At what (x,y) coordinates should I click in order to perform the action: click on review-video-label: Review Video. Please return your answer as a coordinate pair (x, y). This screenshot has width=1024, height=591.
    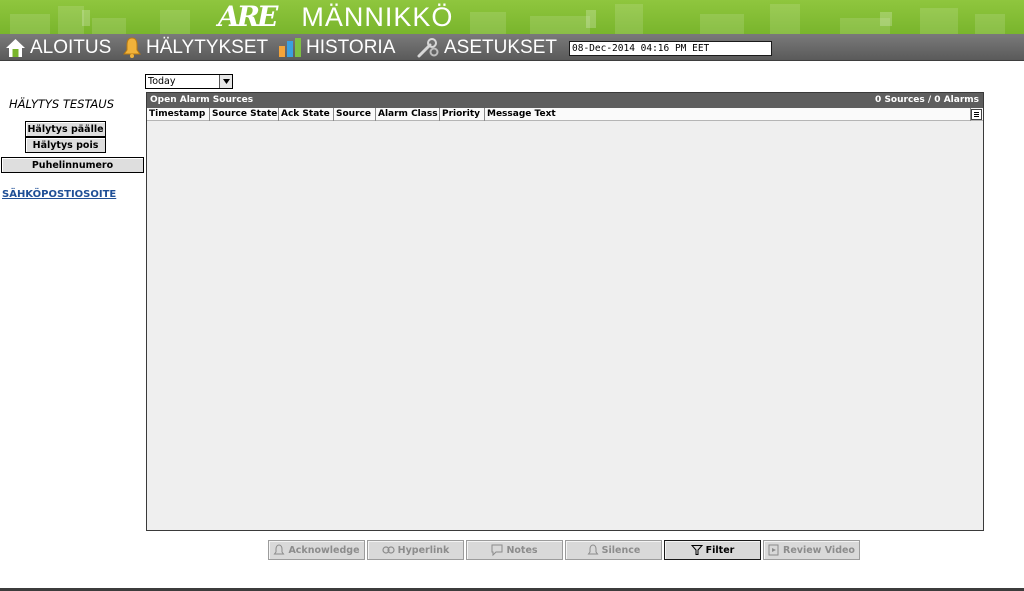
    Looking at the image, I should click on (819, 550).